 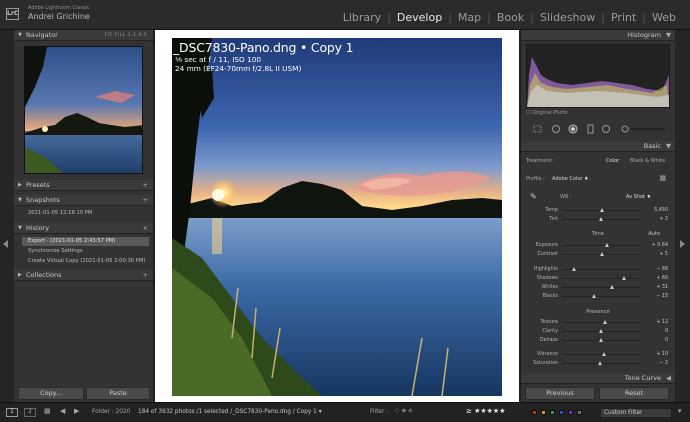 I want to click on eyedropper-icon: ✎, so click(x=533, y=196).